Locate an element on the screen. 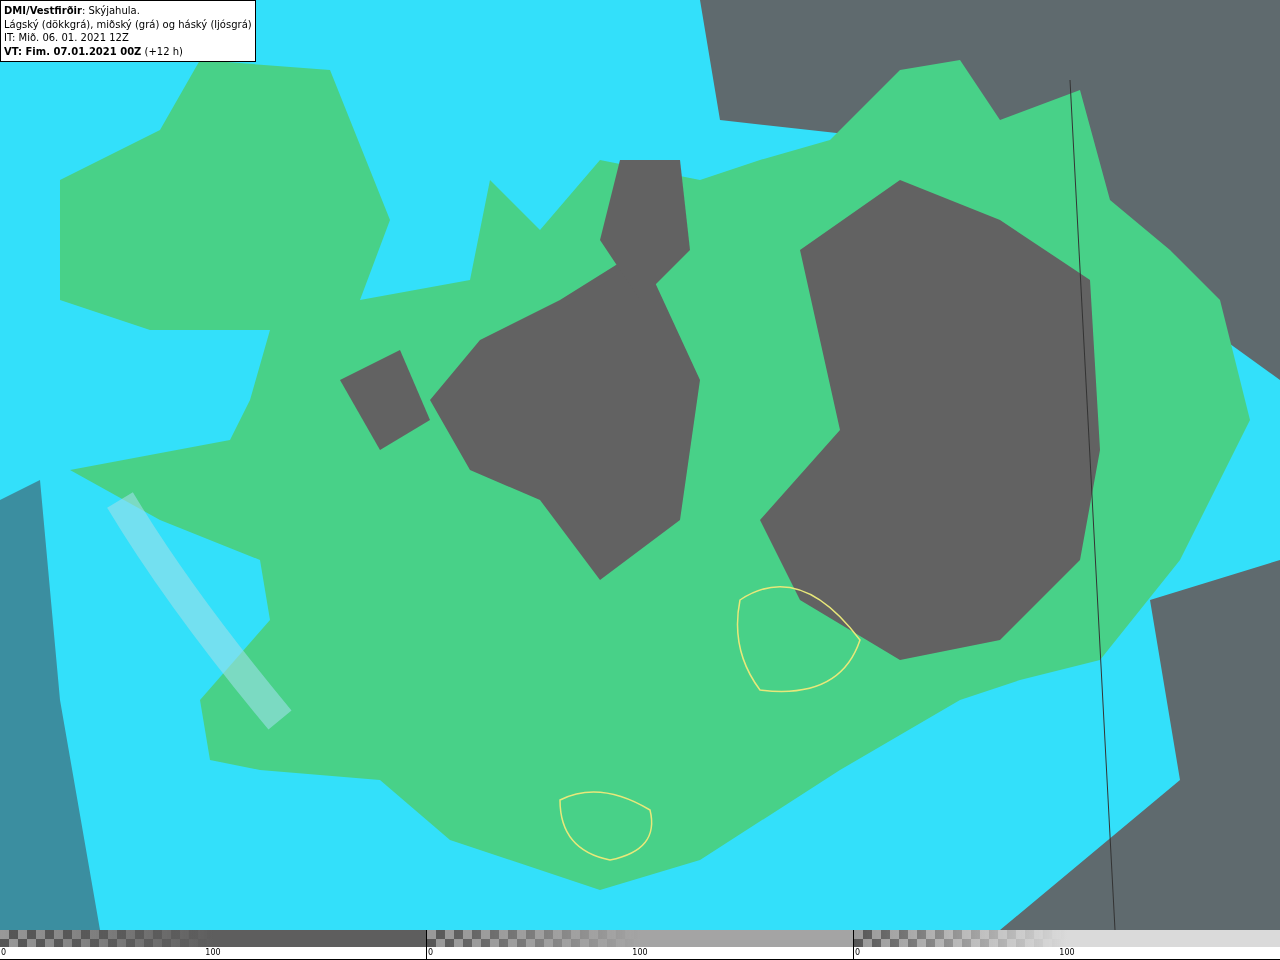 The image size is (1280, 960). info-text: DMI/Vestfirðir: Skýjahula. is located at coordinates (72, 11).